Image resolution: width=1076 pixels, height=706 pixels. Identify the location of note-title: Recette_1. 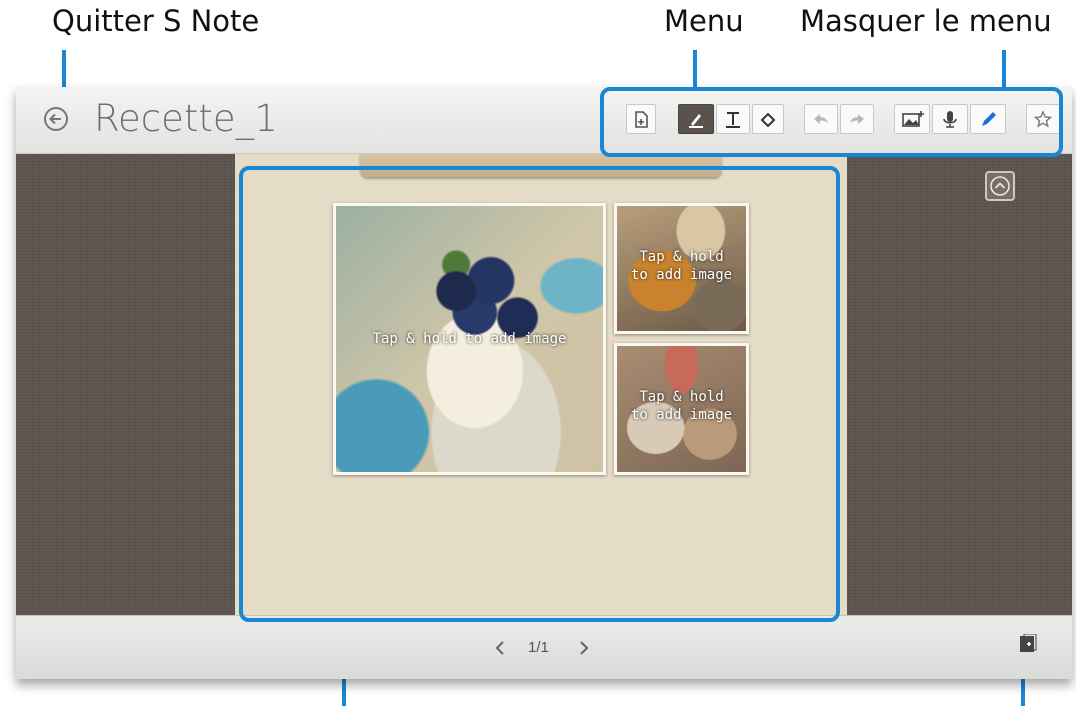
(186, 118).